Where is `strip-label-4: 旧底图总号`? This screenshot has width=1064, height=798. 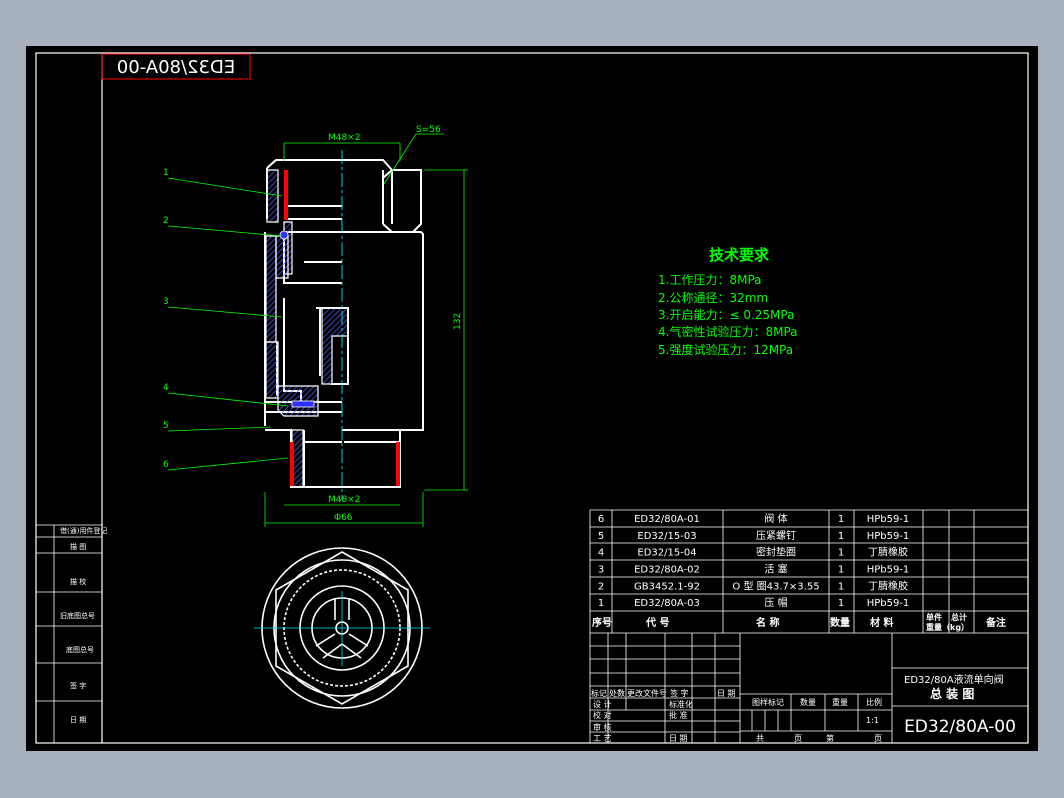
strip-label-4: 旧底图总号 is located at coordinates (77, 615).